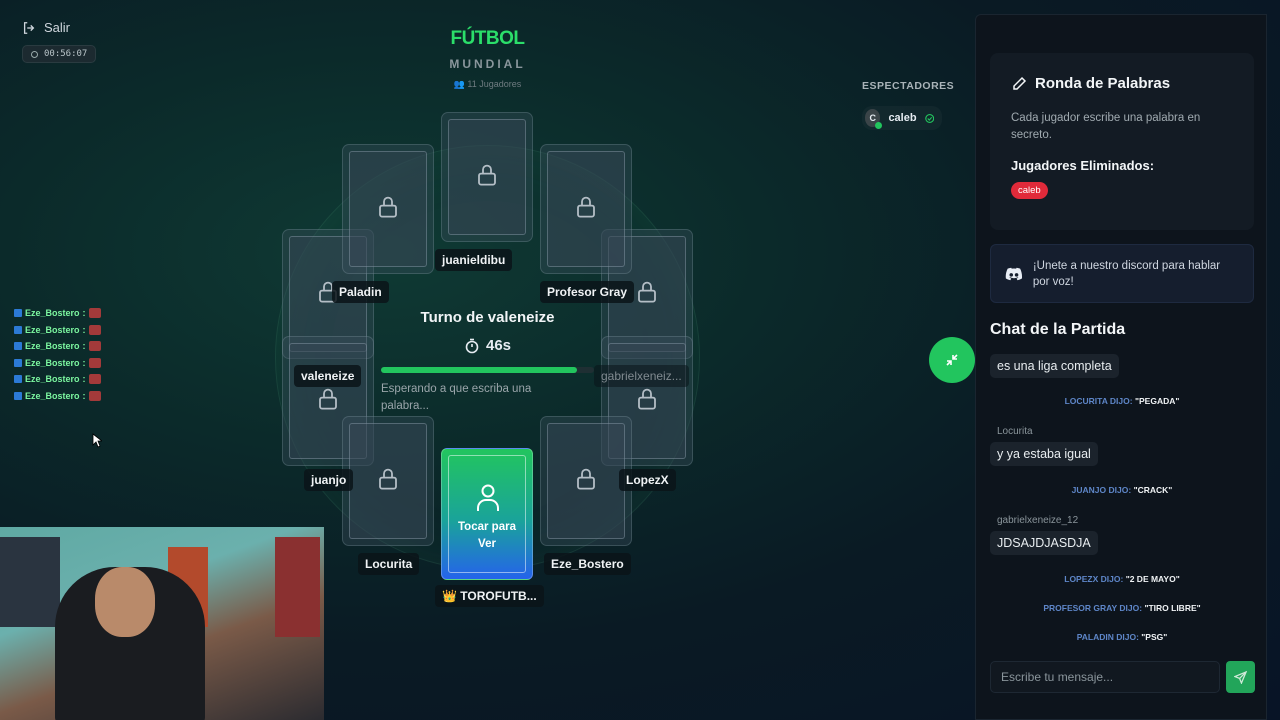 The height and width of the screenshot is (720, 1280). Describe the element at coordinates (498, 345) in the screenshot. I see `turn-seconds: 46s` at that location.